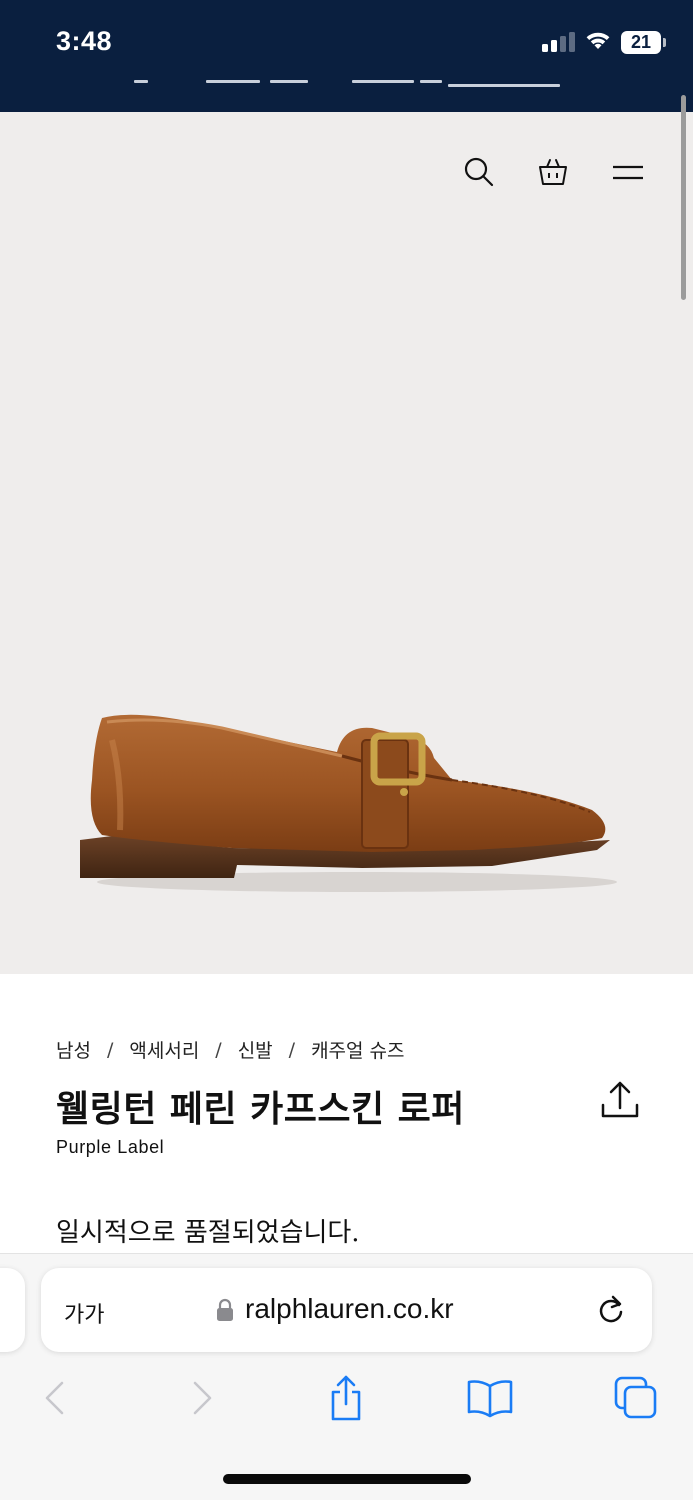  I want to click on forward-button, so click(203, 1398).